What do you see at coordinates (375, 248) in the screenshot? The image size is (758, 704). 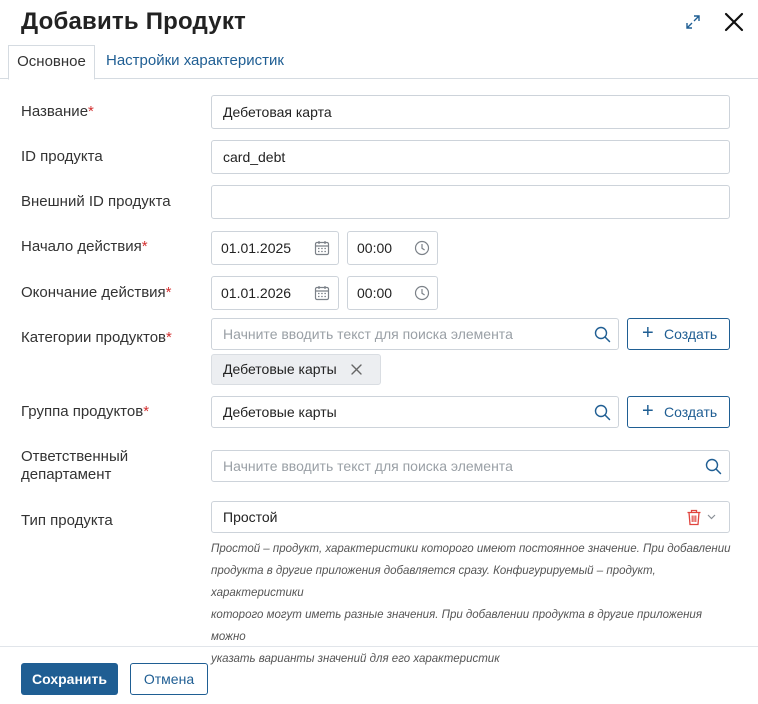 I see `start-time-value: 00:00` at bounding box center [375, 248].